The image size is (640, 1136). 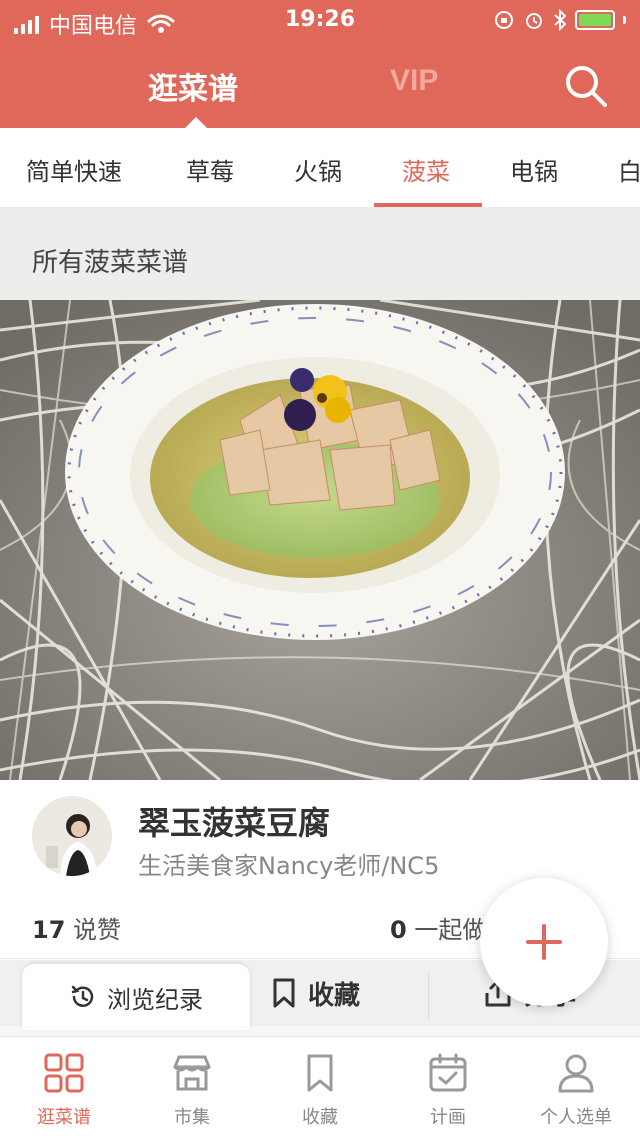 What do you see at coordinates (448, 1117) in the screenshot?
I see `tab-bar-plan-label: 计画` at bounding box center [448, 1117].